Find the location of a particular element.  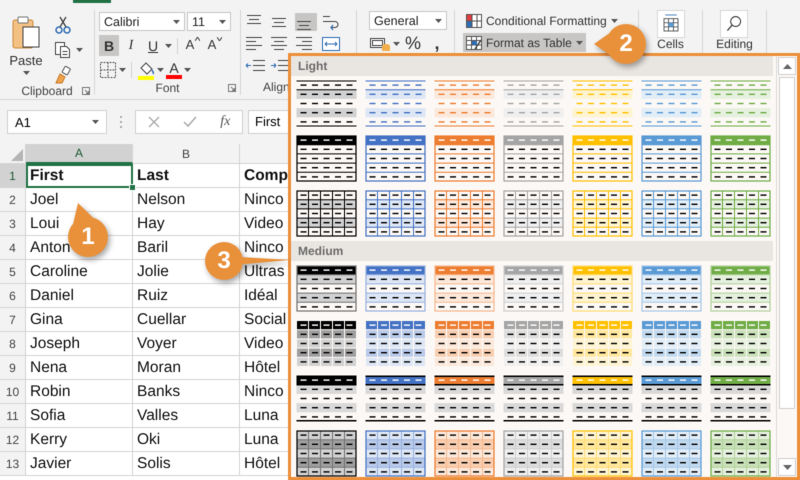

row-header: 3 is located at coordinates (13, 224).